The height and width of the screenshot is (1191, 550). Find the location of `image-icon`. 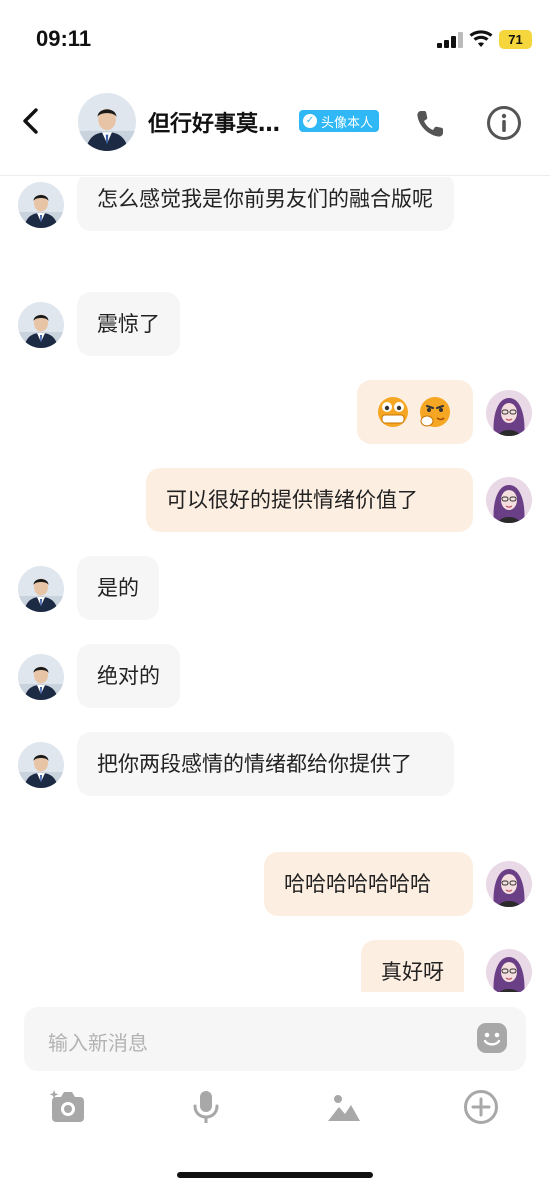

image-icon is located at coordinates (344, 1107).